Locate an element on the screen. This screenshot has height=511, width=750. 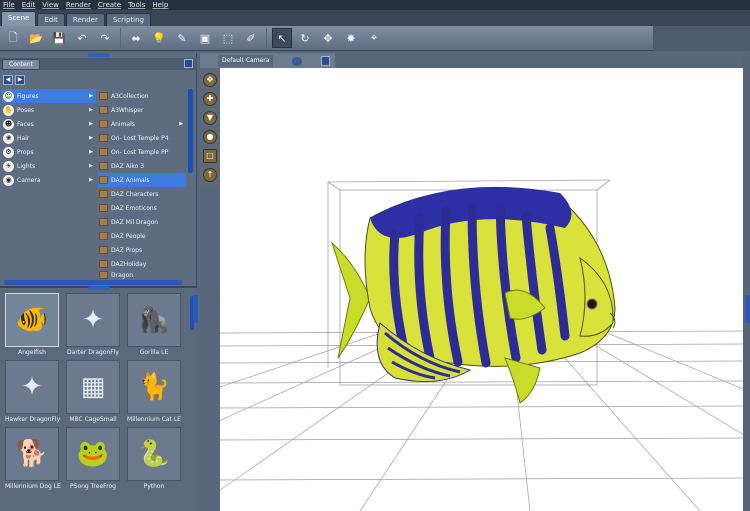
folder-item: DAZ Props is located at coordinates (142, 250).